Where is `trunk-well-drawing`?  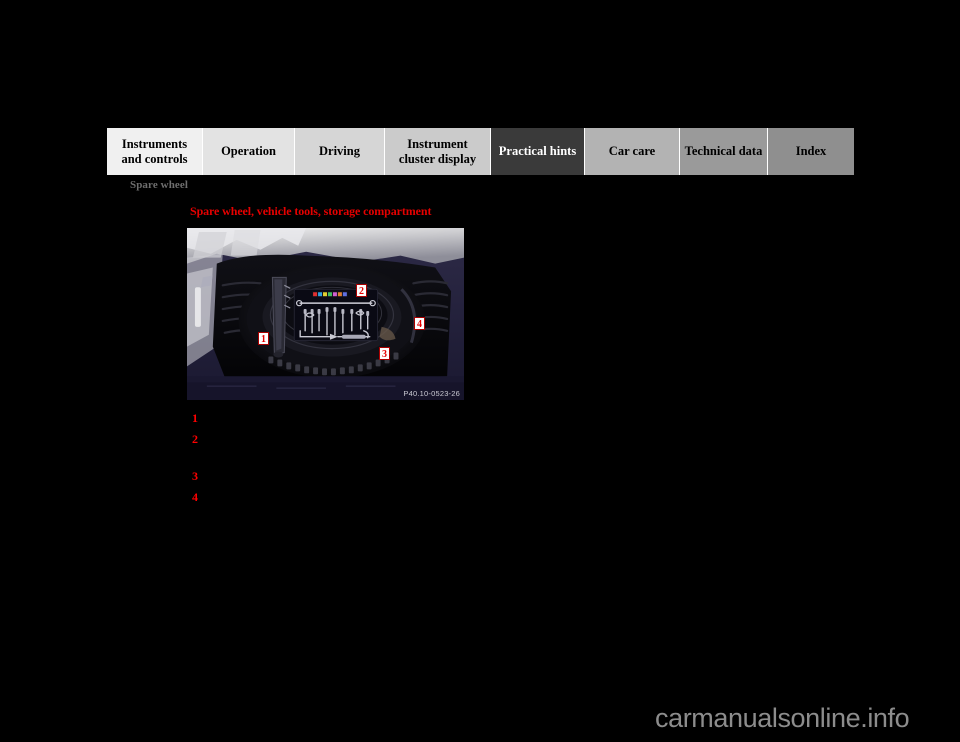 trunk-well-drawing is located at coordinates (325, 314).